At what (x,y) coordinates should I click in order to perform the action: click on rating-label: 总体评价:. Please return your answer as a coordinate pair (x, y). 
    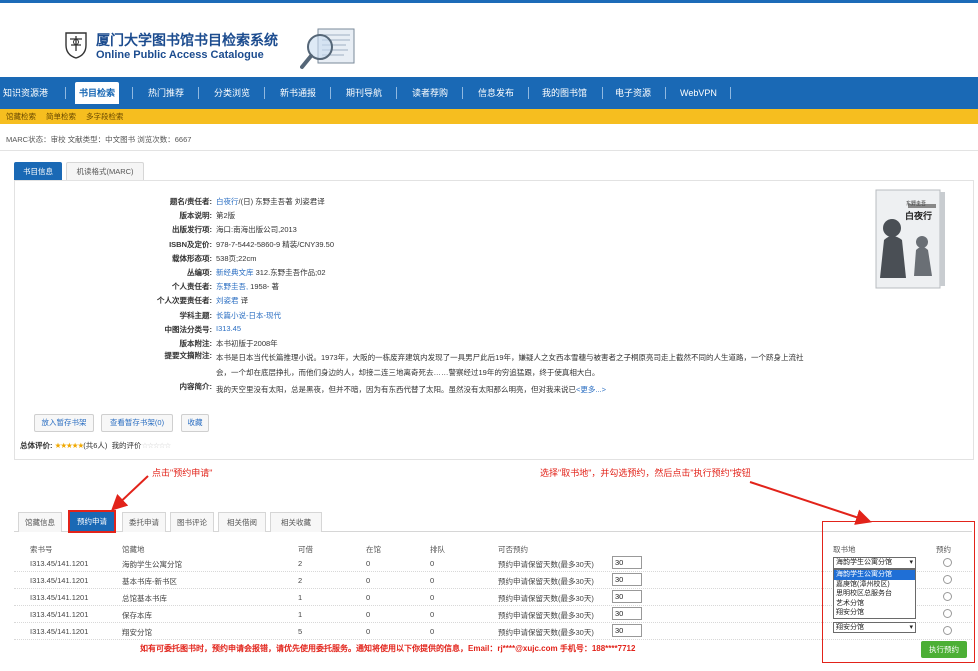
    Looking at the image, I should click on (36, 445).